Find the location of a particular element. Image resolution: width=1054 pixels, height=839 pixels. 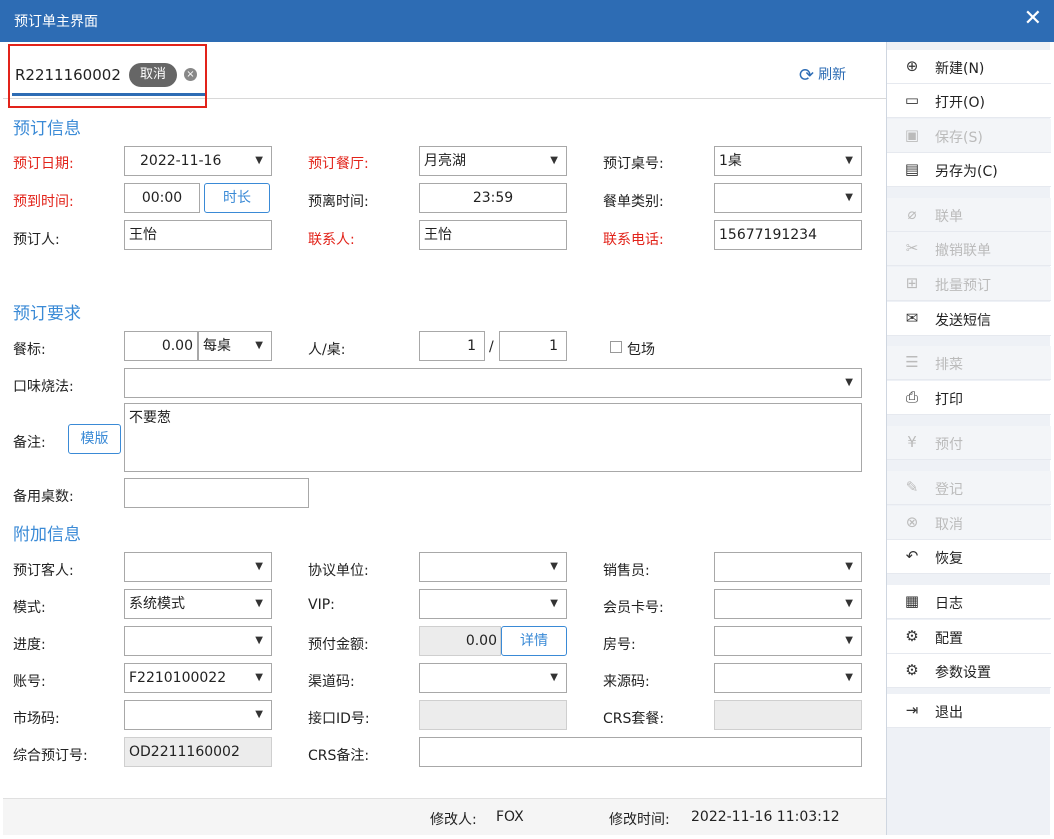

menu-save-as: ▤ 另存为(C) is located at coordinates (969, 170).